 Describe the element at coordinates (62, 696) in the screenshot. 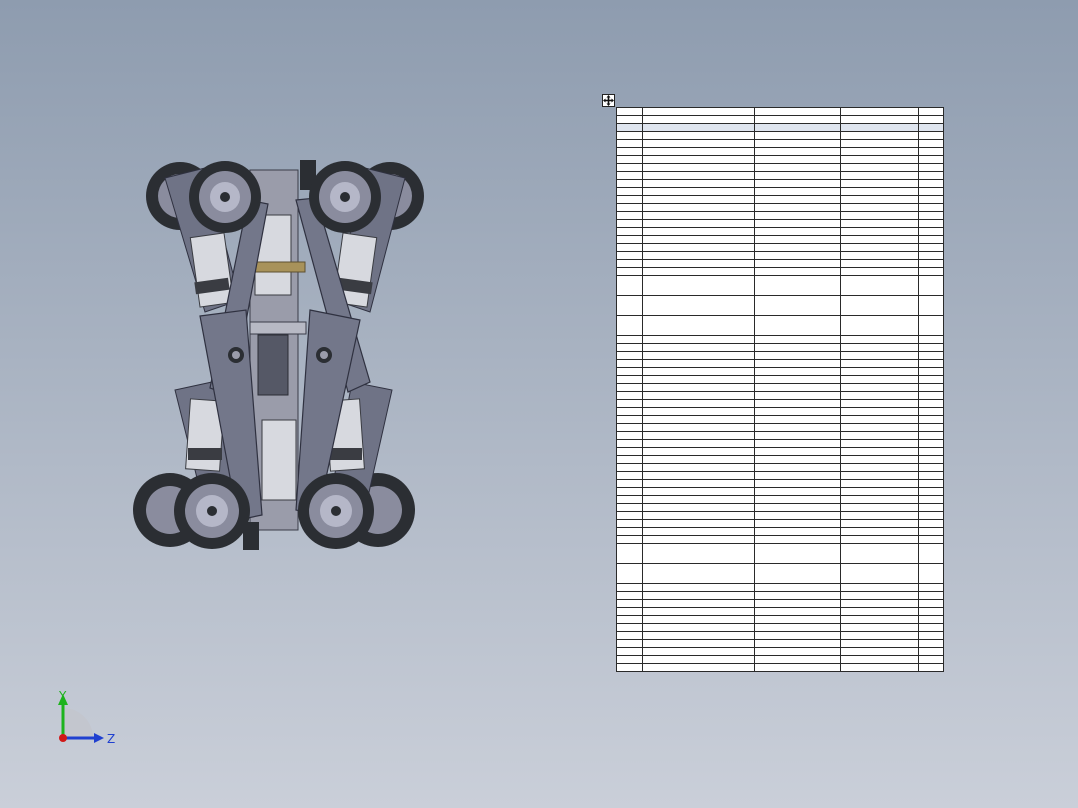

I see `triad-y-label: Y` at that location.